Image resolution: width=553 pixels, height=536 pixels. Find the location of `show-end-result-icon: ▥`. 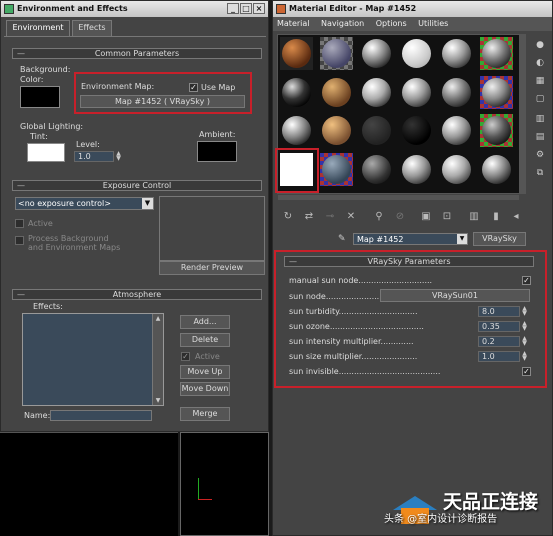

show-end-result-icon: ▥ is located at coordinates (474, 217).